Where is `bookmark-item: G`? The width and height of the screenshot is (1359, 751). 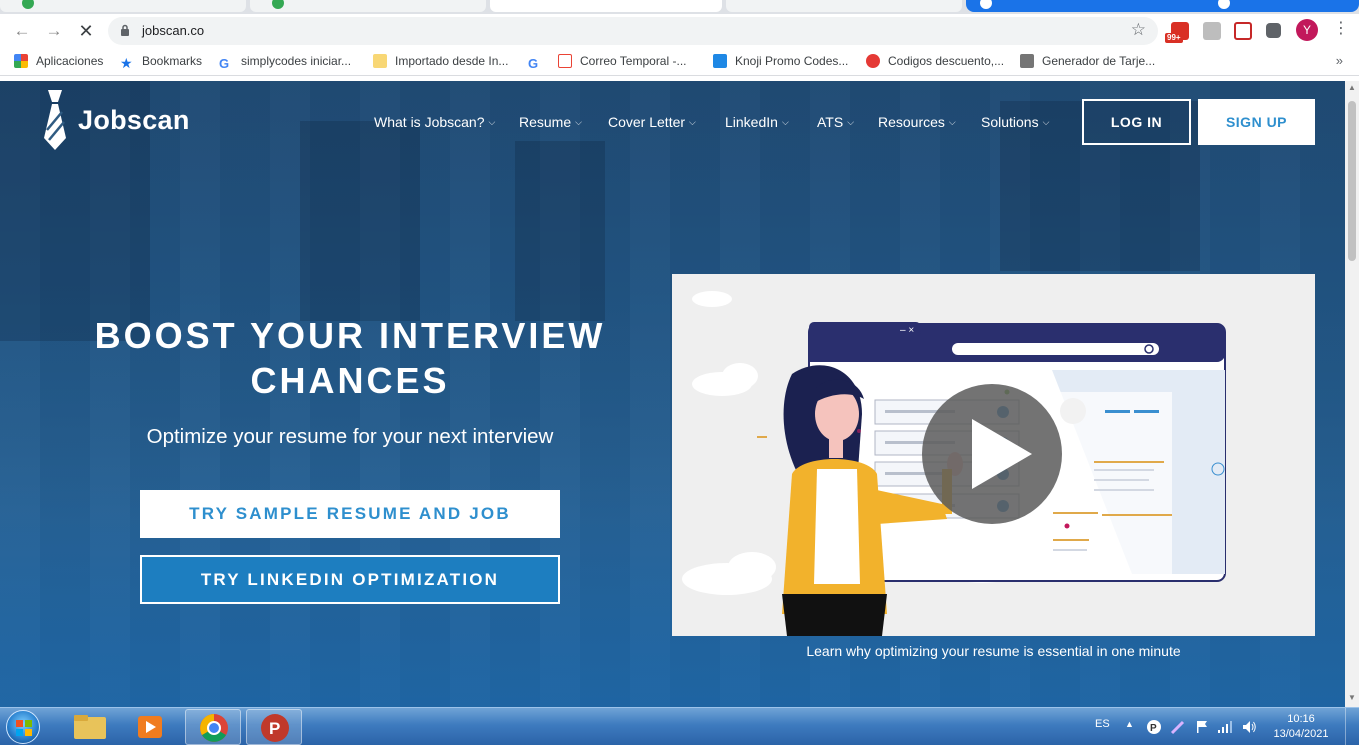
bookmark-item: G is located at coordinates (539, 62).